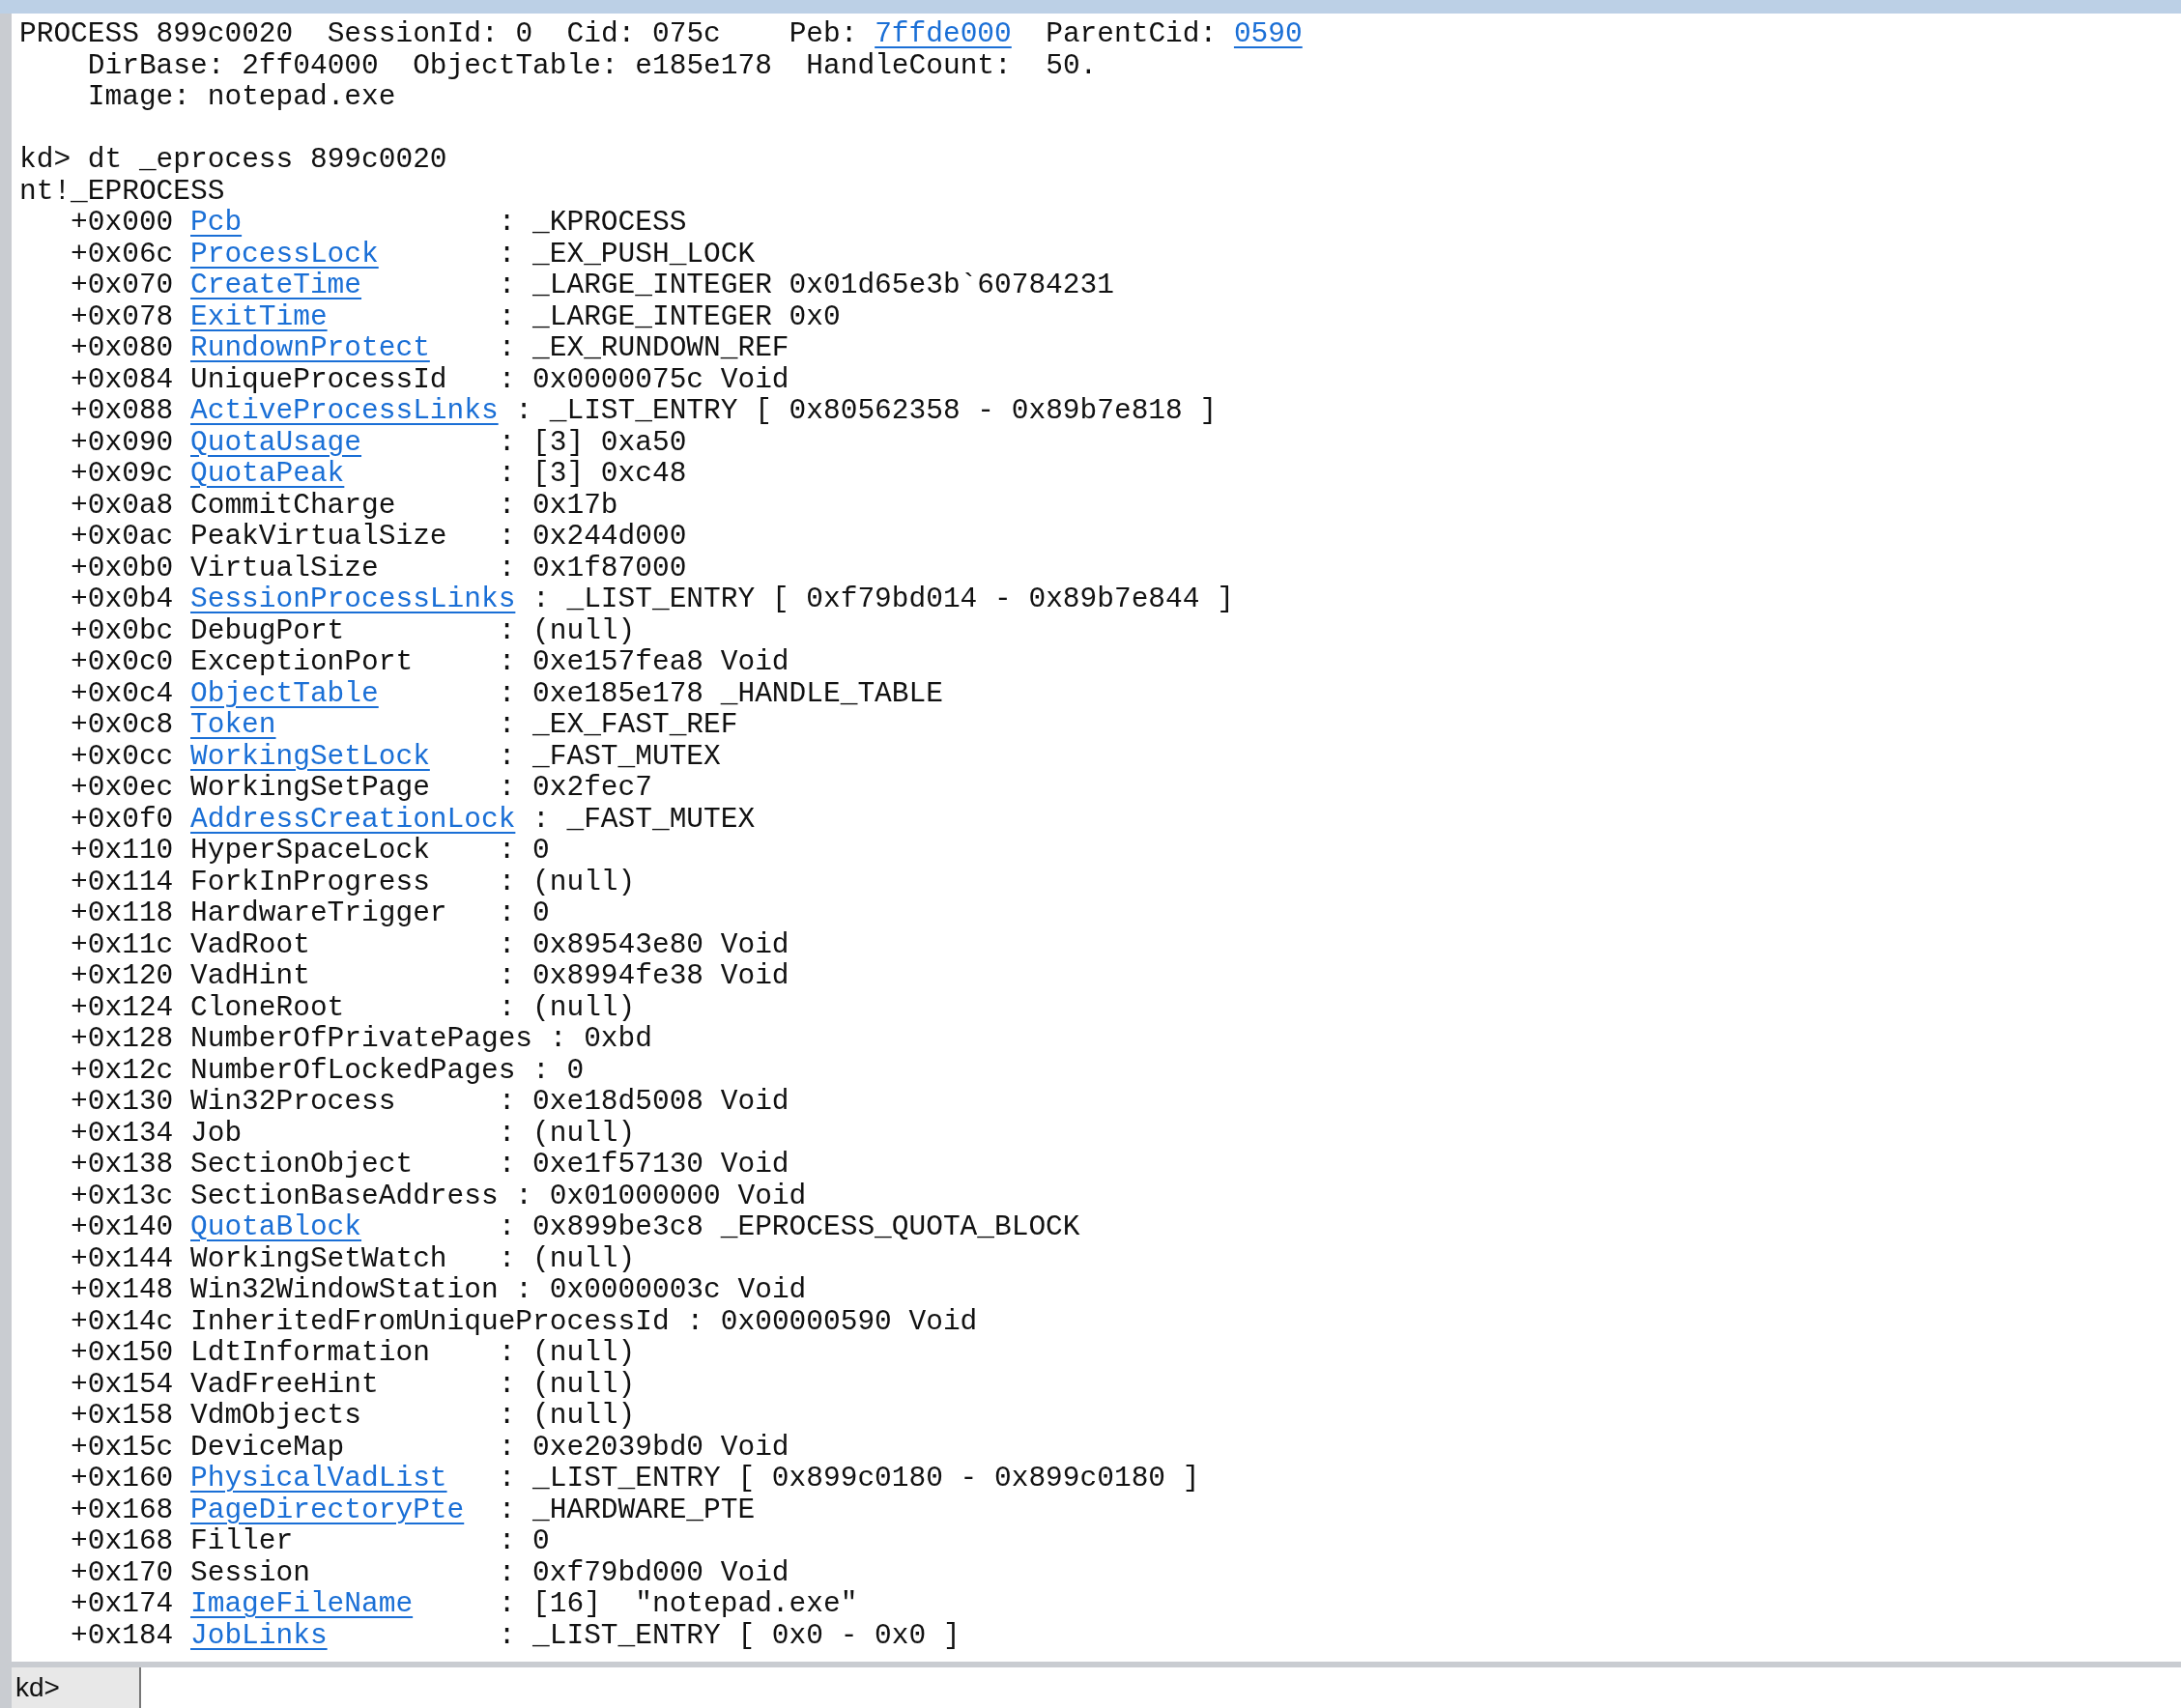 The width and height of the screenshot is (2181, 1708). What do you see at coordinates (259, 1635) in the screenshot?
I see `field-link: JobLinks` at bounding box center [259, 1635].